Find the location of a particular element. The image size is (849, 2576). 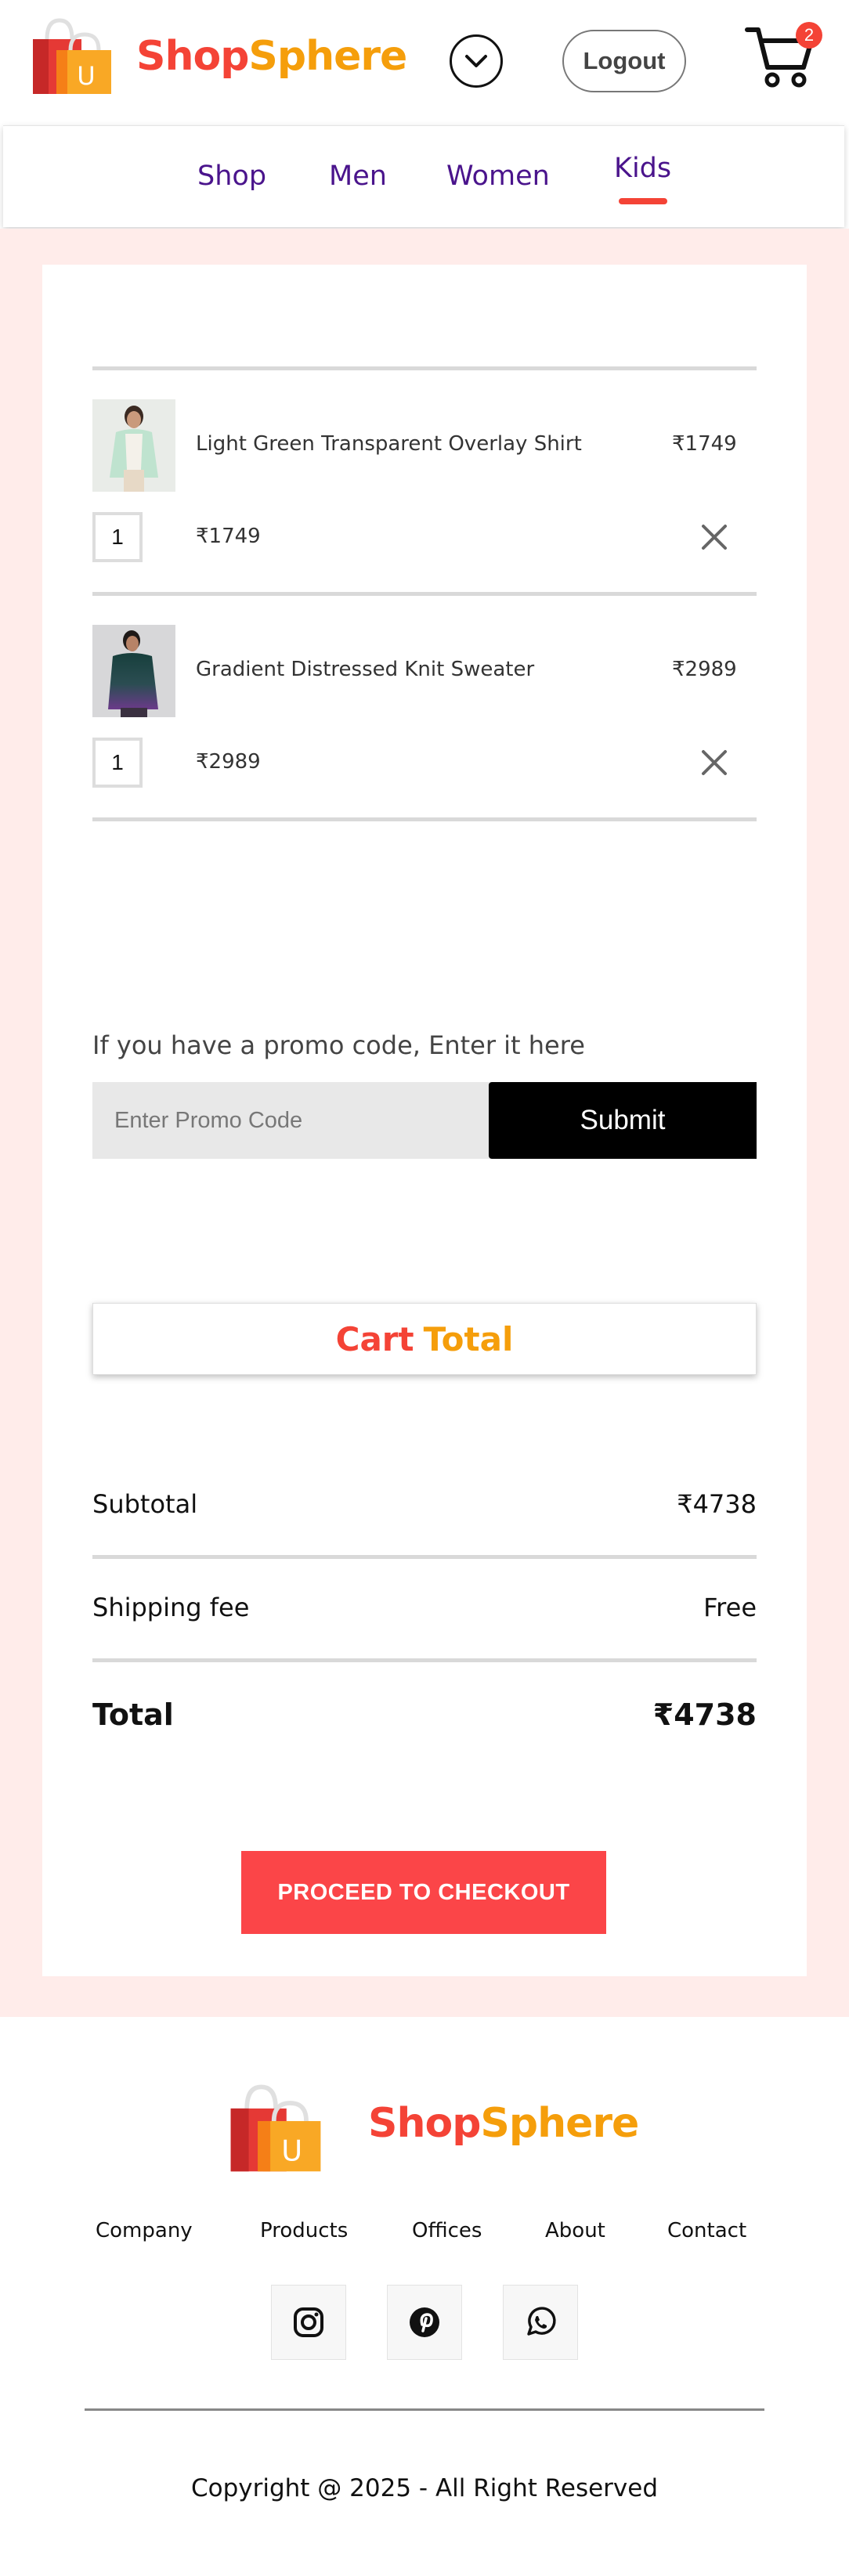

cart-count-badge: 2 is located at coordinates (809, 35).